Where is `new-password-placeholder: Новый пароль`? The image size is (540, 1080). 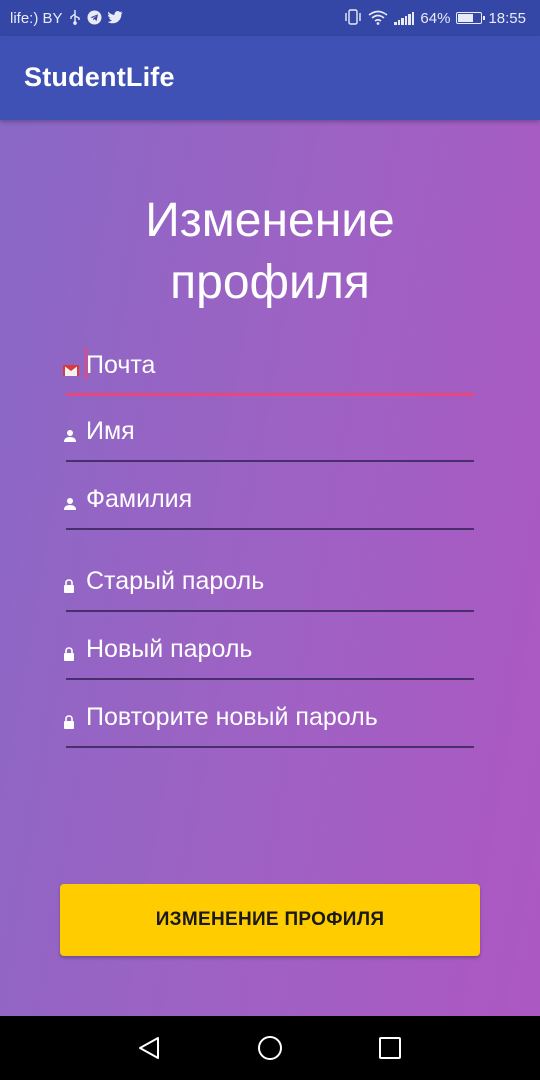
new-password-placeholder: Новый пароль is located at coordinates (169, 649).